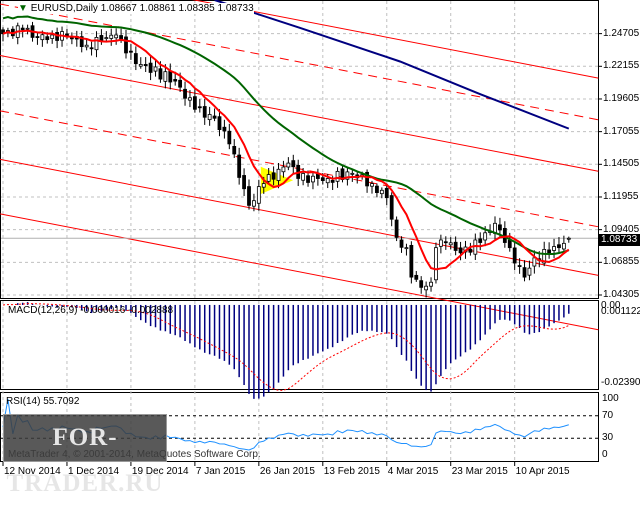  Describe the element at coordinates (479, 471) in the screenshot. I see `date-label: 23 Mar 2015` at that location.